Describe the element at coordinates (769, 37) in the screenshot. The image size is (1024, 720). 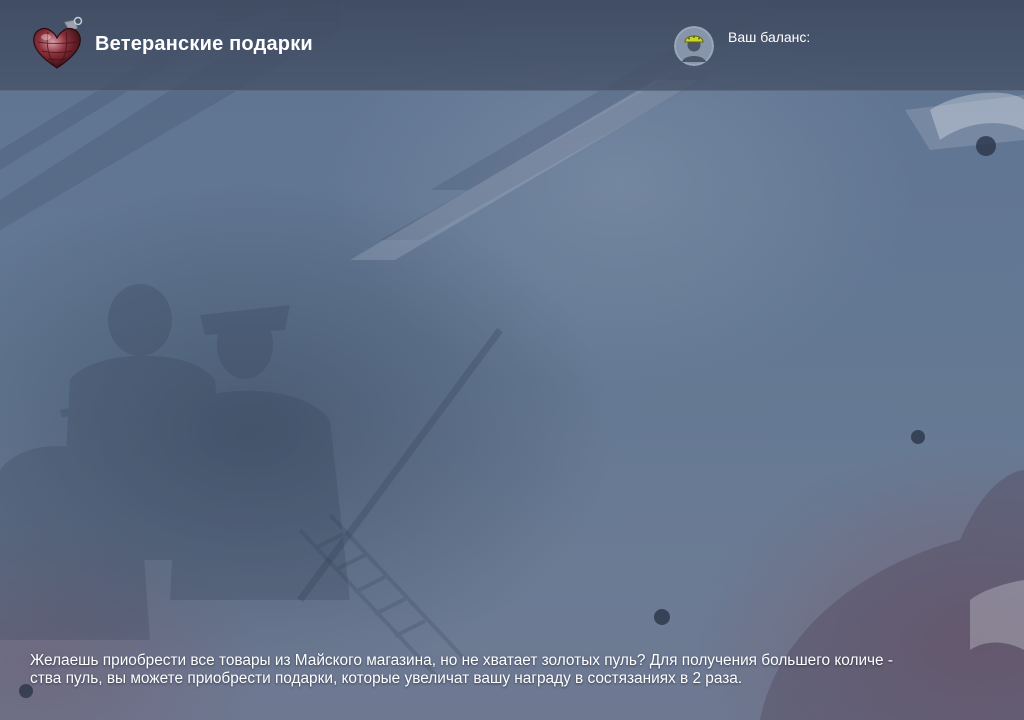
I see `balance-label: Ваш баланс:` at that location.